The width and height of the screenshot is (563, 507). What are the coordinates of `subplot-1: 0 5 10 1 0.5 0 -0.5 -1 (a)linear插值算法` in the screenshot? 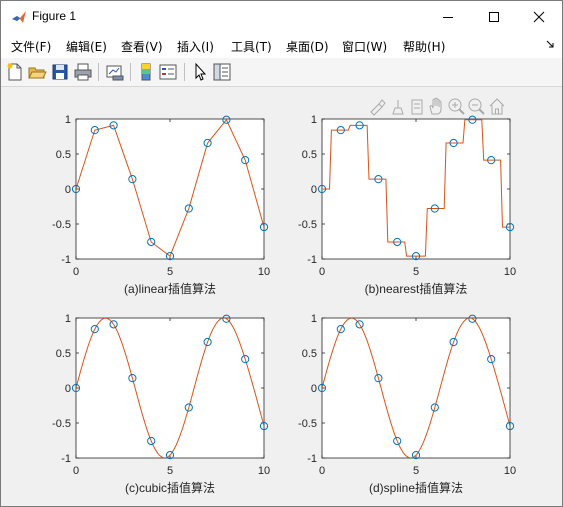 It's located at (161, 205).